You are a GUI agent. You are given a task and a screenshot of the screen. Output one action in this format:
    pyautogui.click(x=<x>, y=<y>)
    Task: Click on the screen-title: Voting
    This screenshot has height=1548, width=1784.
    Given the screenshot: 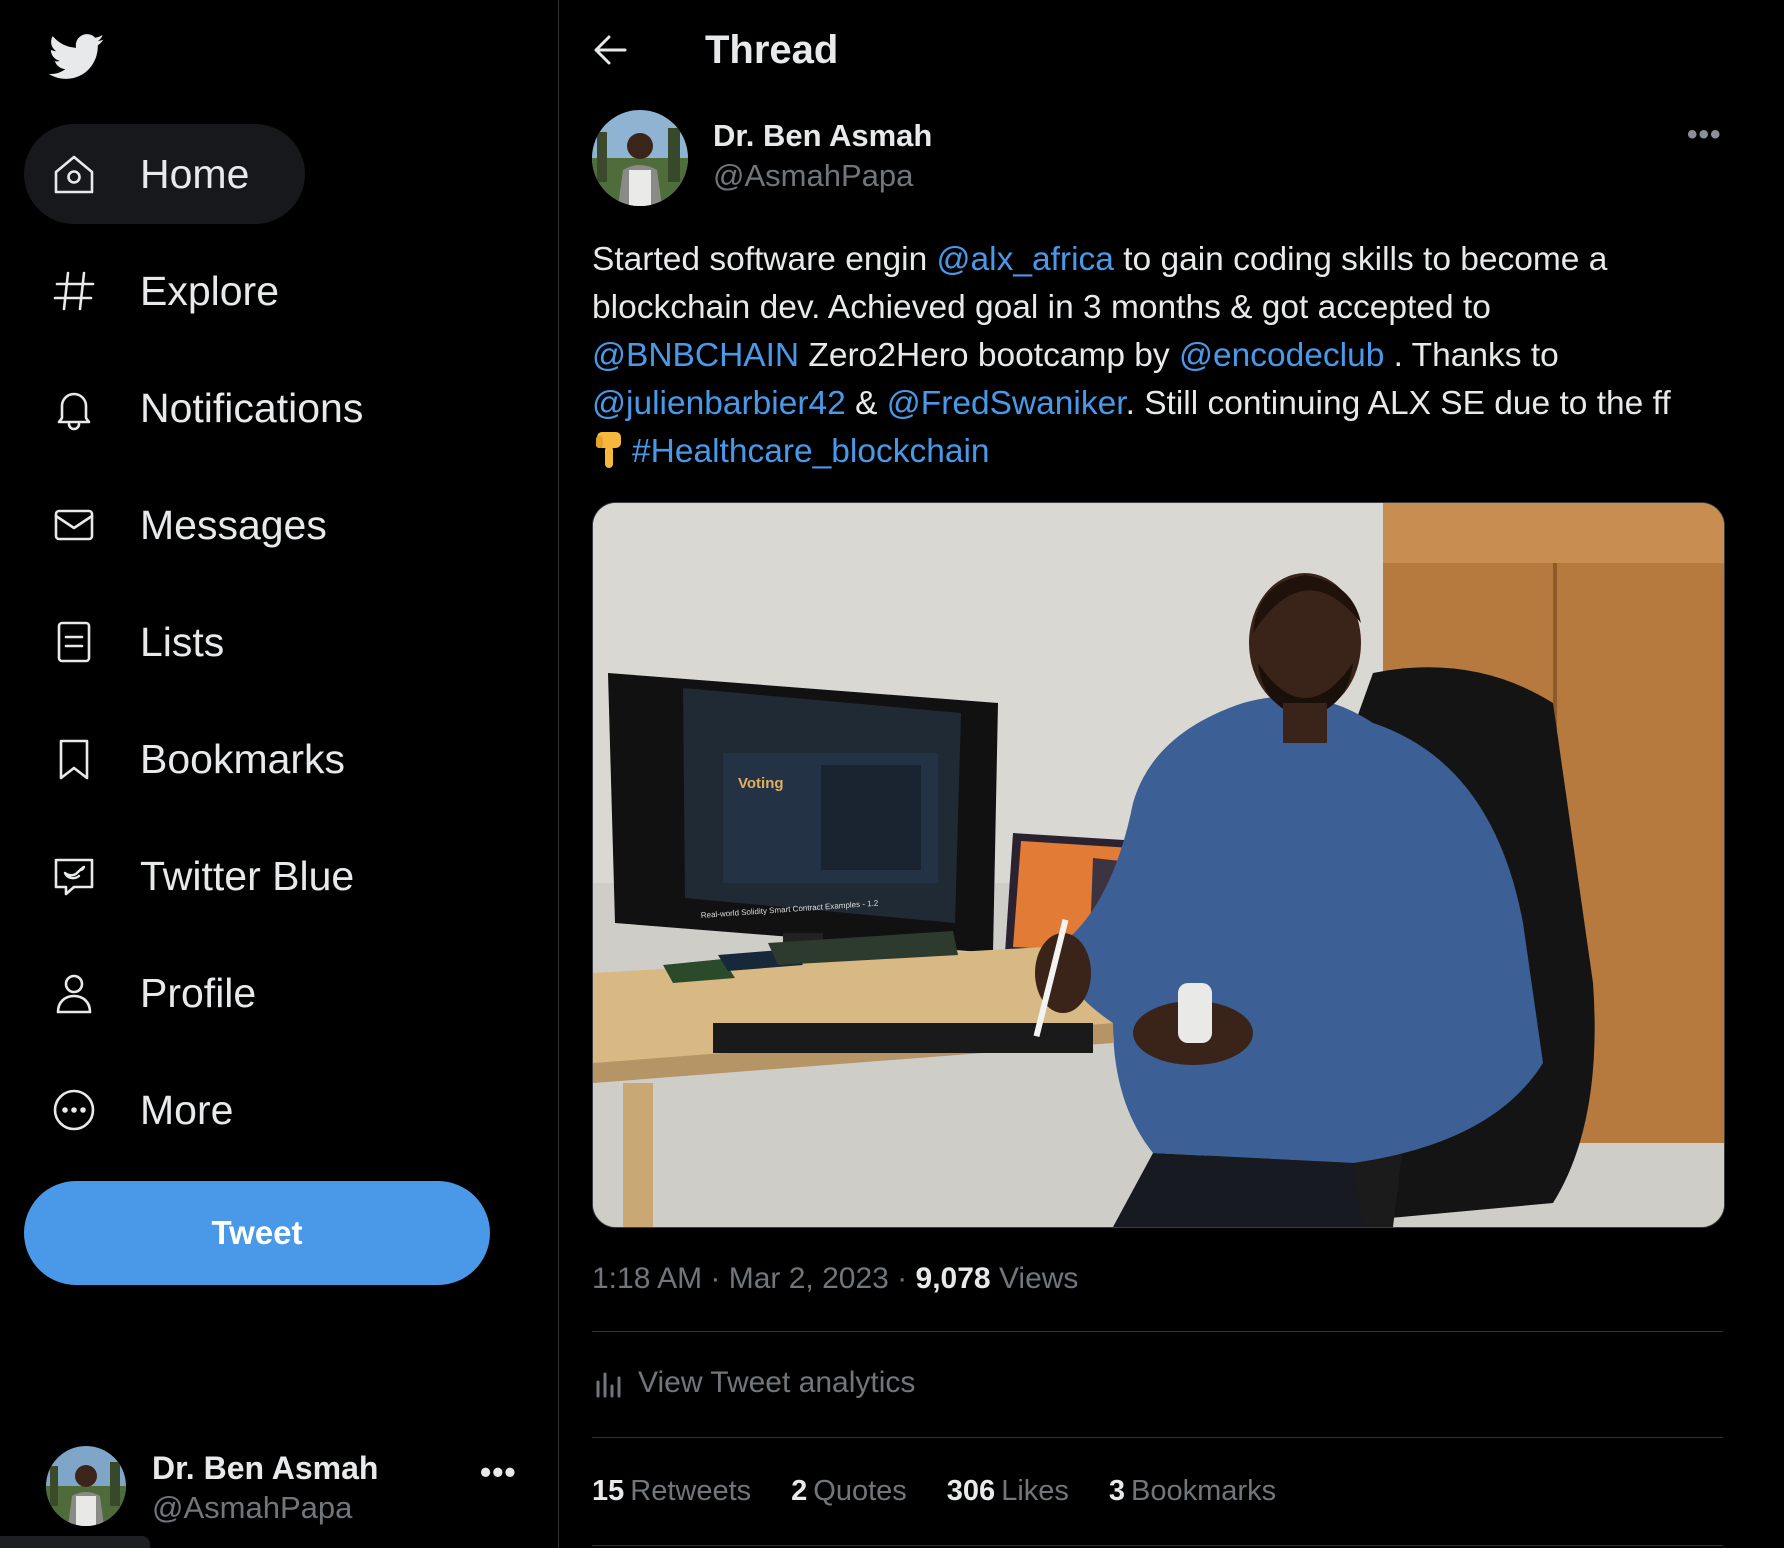 What is the action you would take?
    pyautogui.click(x=761, y=783)
    